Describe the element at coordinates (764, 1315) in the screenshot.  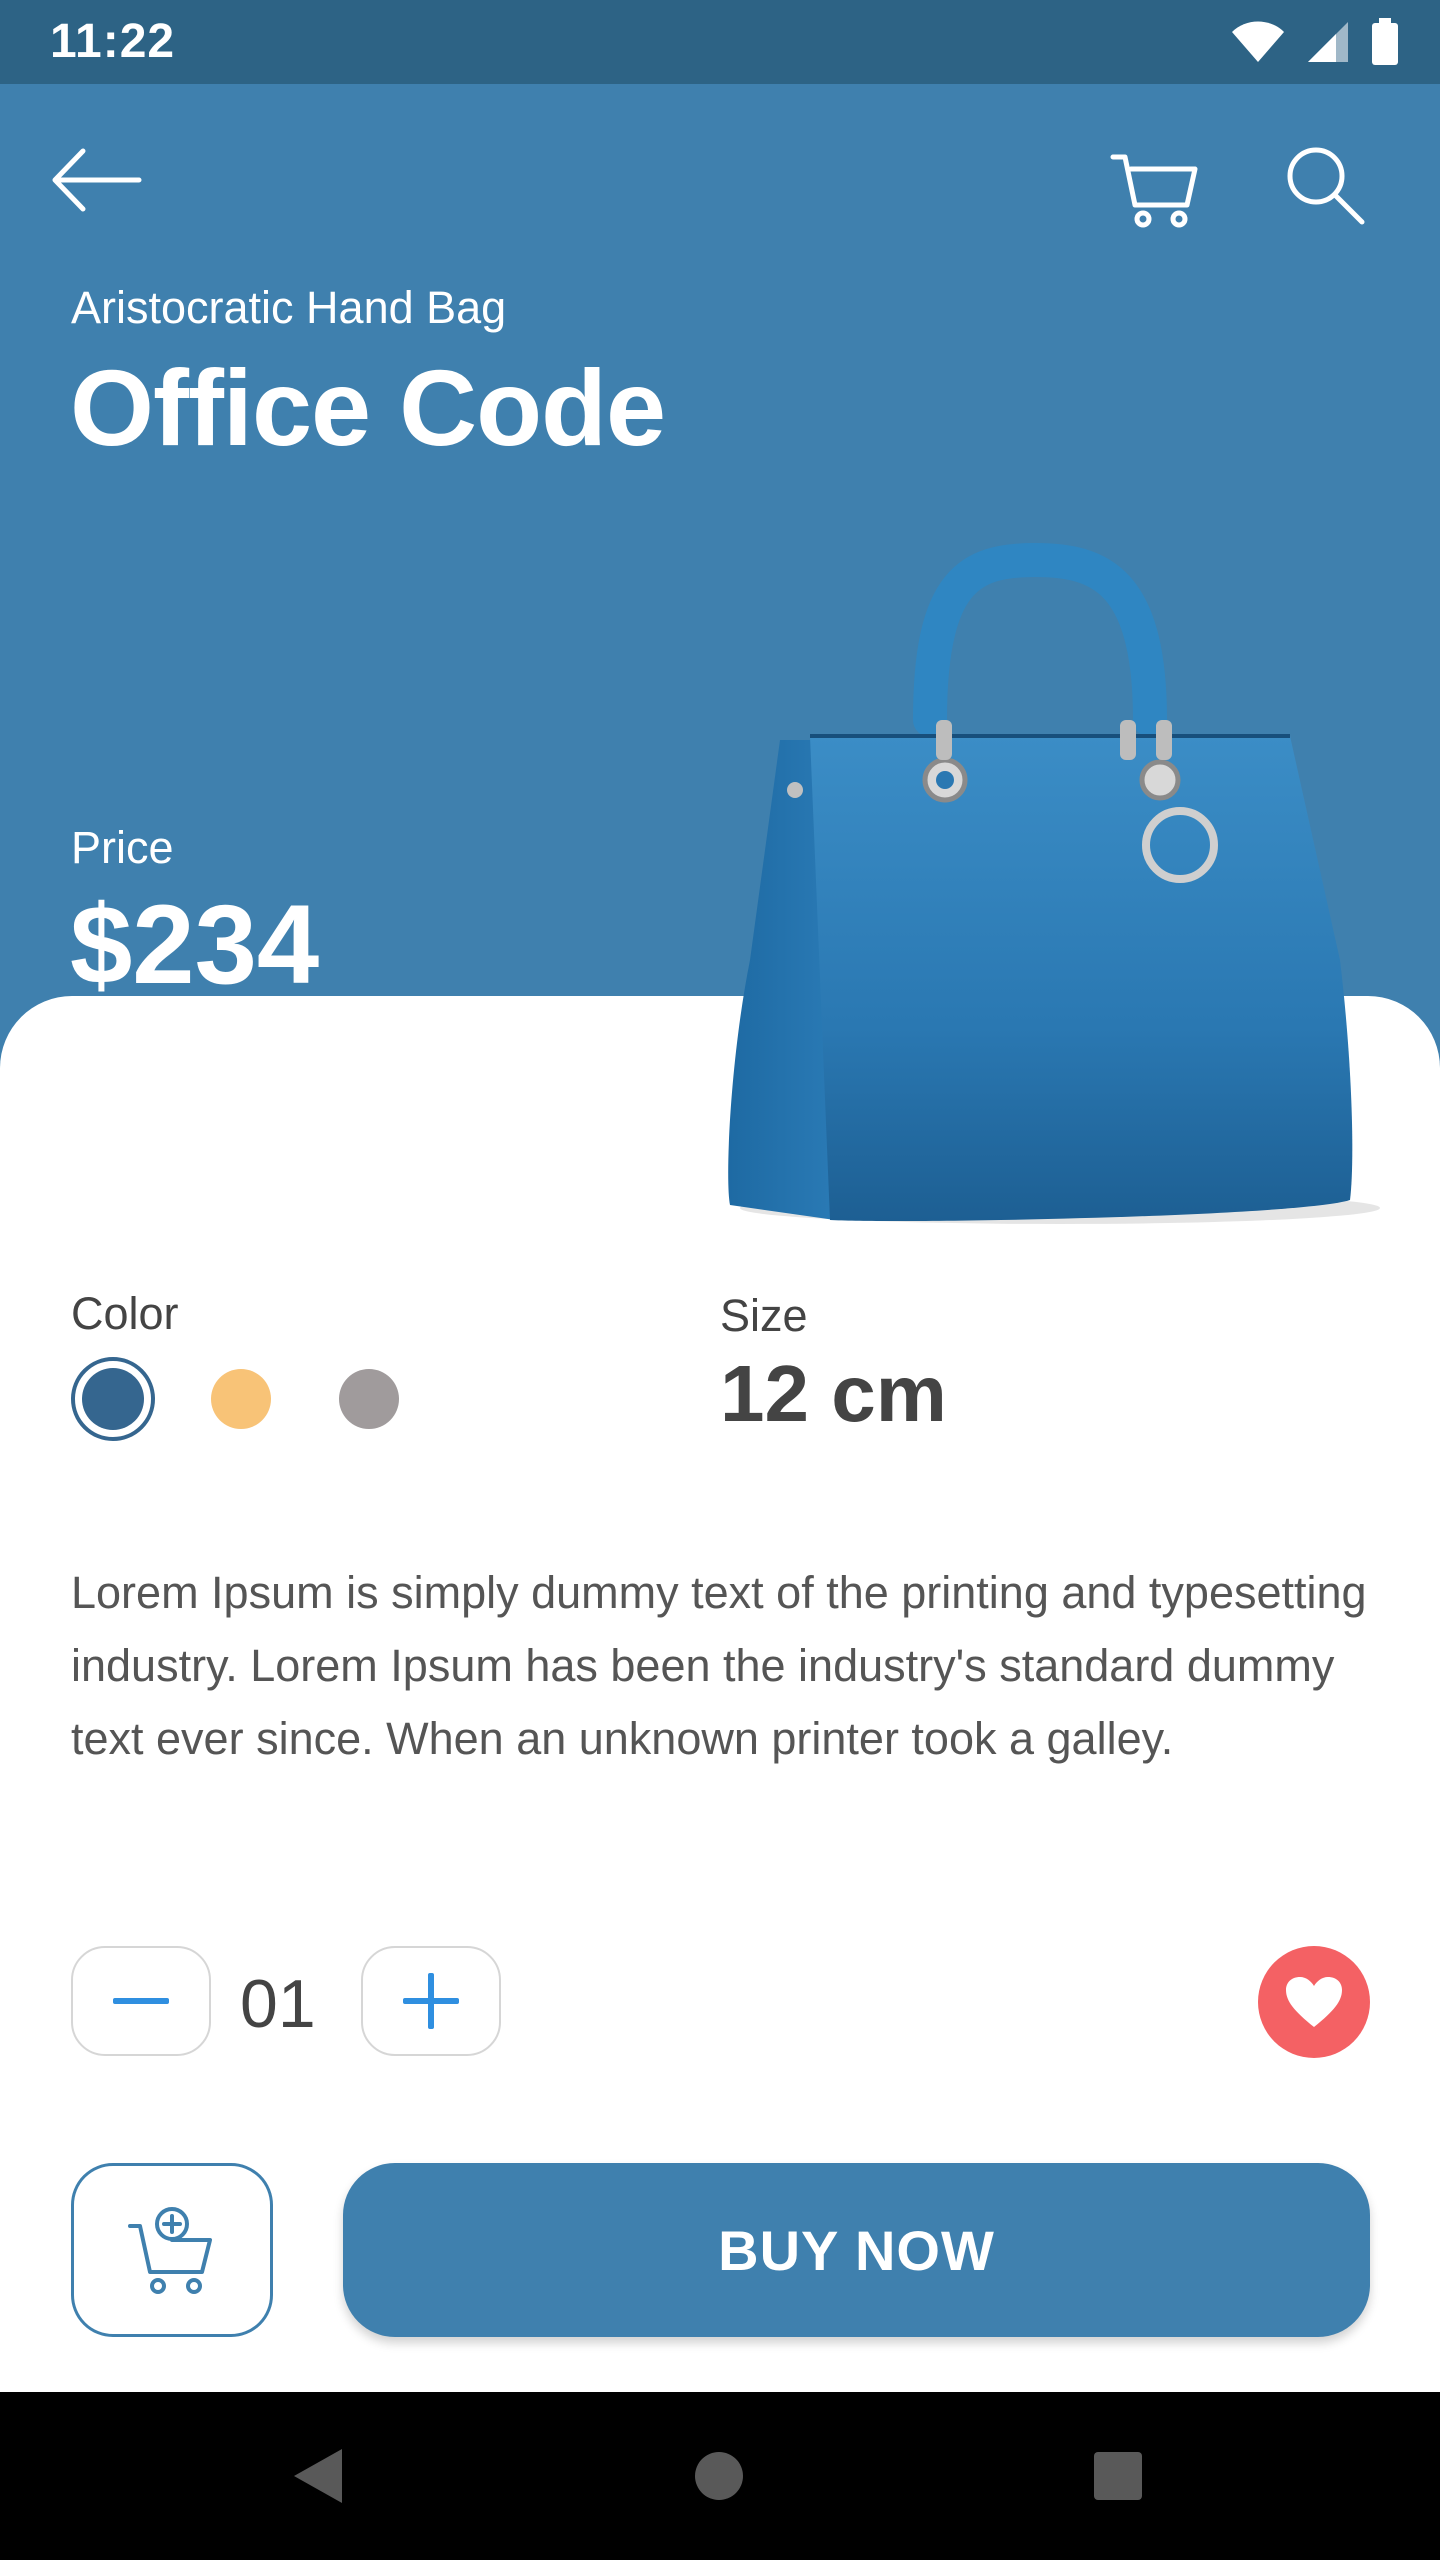
I see `size-label: Size` at that location.